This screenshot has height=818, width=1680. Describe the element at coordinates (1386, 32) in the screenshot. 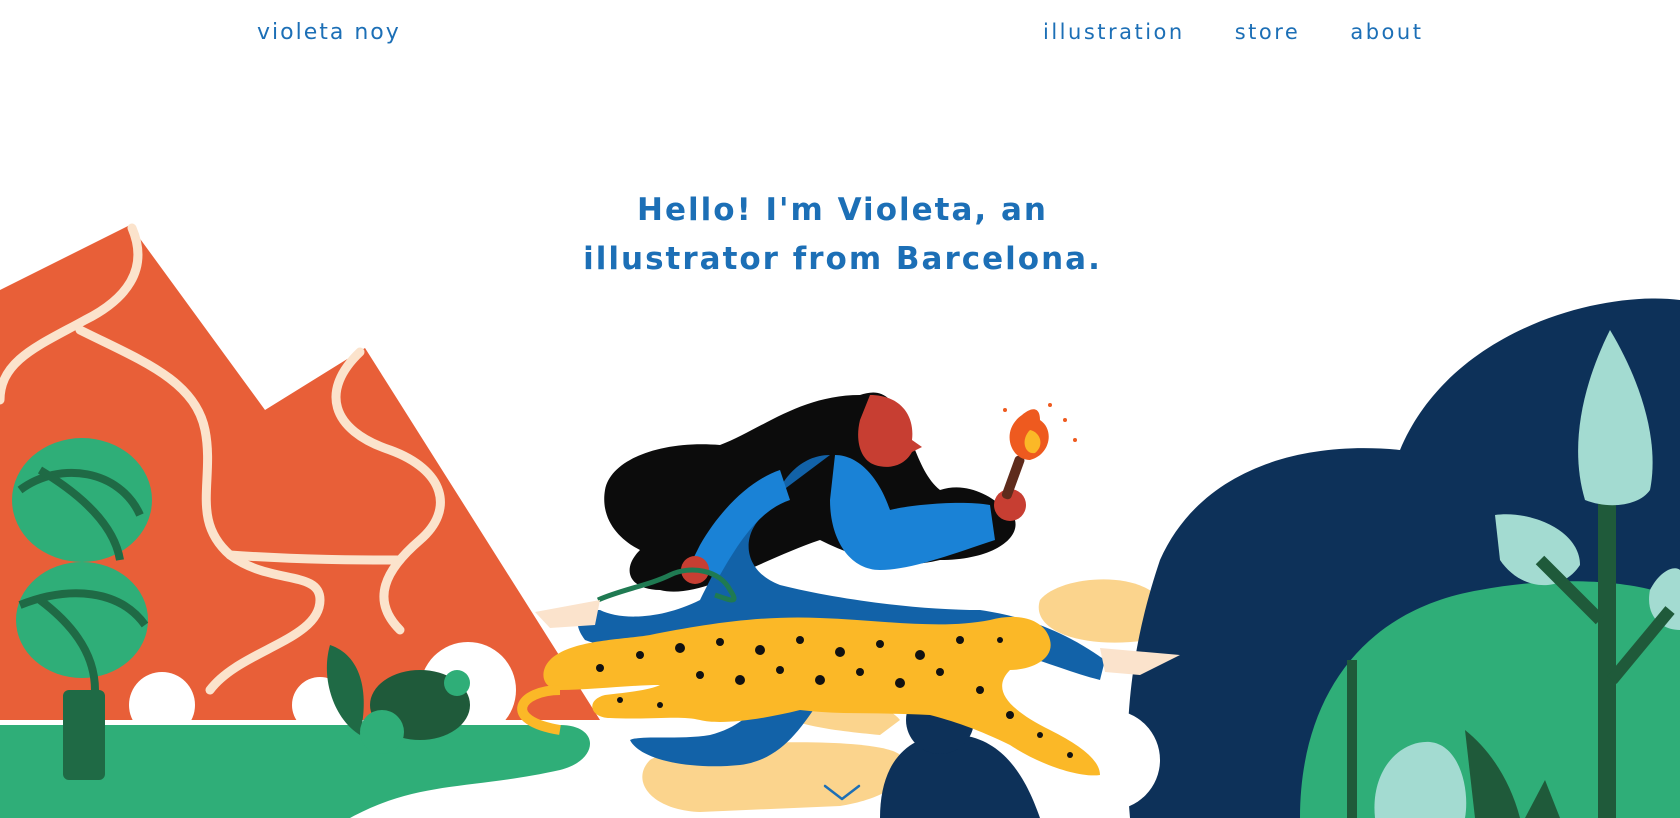

I see `nav-item-about: about` at that location.